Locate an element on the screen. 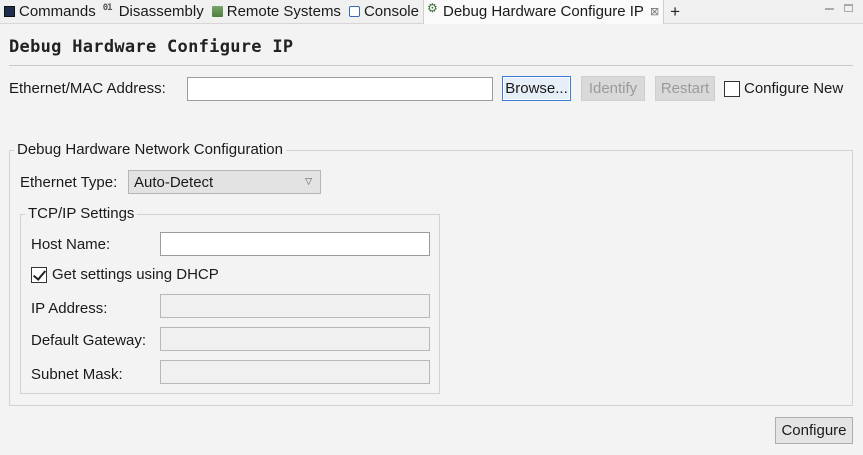 The height and width of the screenshot is (455, 863). restart-button: Restart is located at coordinates (685, 88).